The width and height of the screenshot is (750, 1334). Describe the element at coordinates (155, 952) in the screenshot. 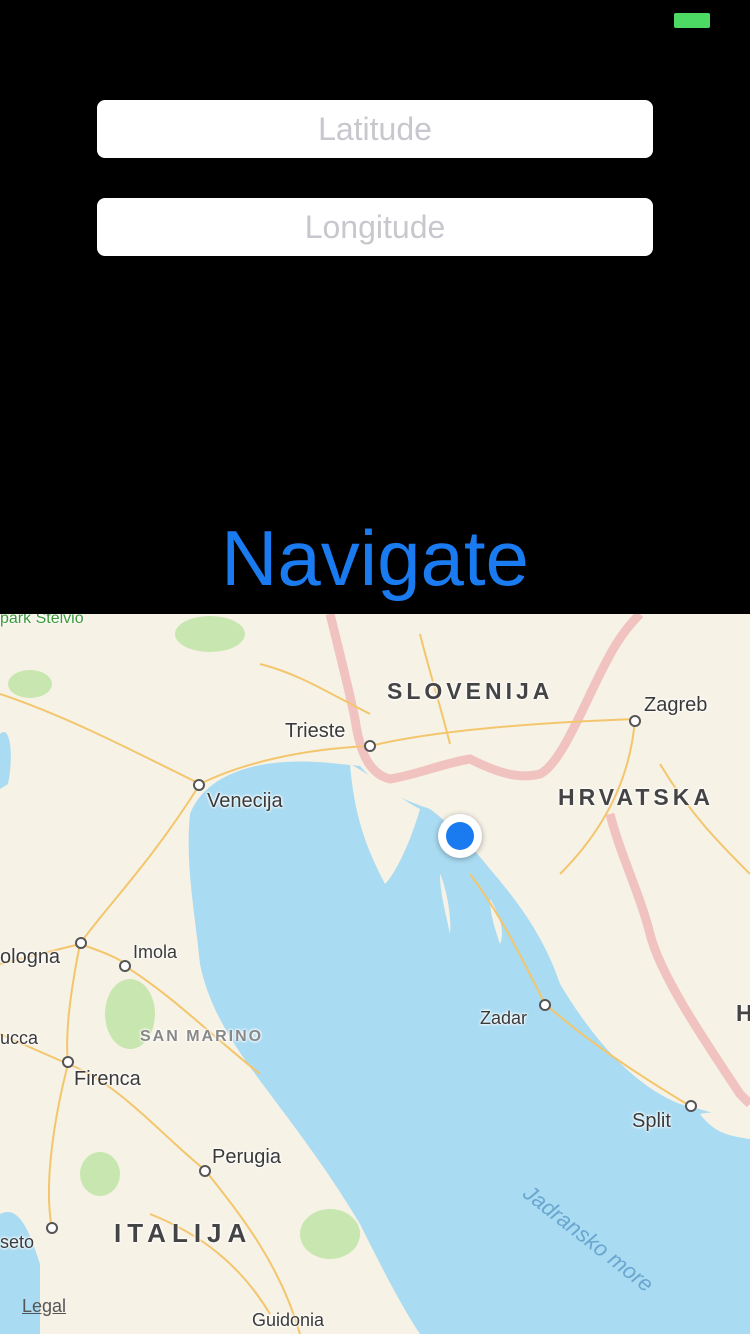

I see `city-label-imola: Imola` at that location.